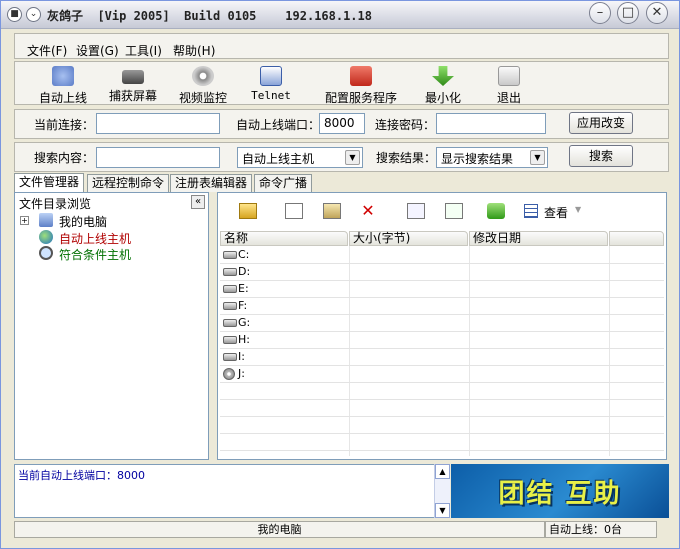 Image resolution: width=680 pixels, height=549 pixels. I want to click on copy-icon, so click(294, 211).